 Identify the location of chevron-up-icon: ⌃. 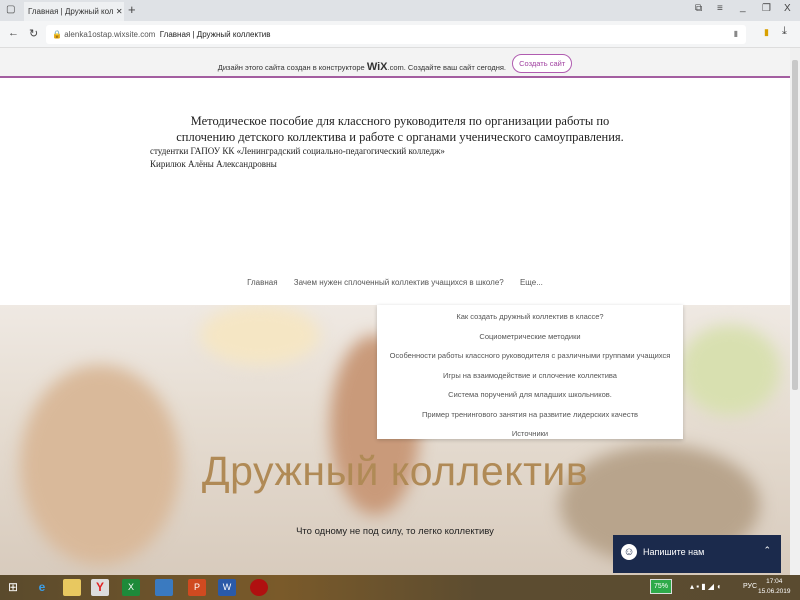
(767, 550).